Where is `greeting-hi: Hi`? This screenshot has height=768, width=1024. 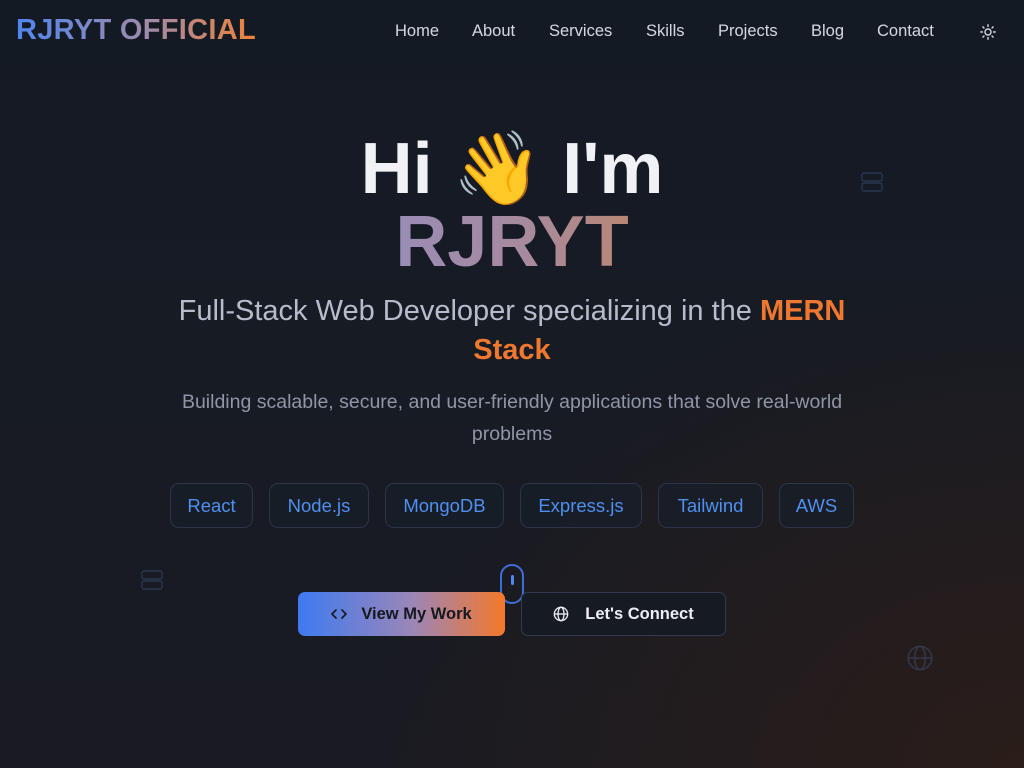
greeting-hi: Hi is located at coordinates (396, 169).